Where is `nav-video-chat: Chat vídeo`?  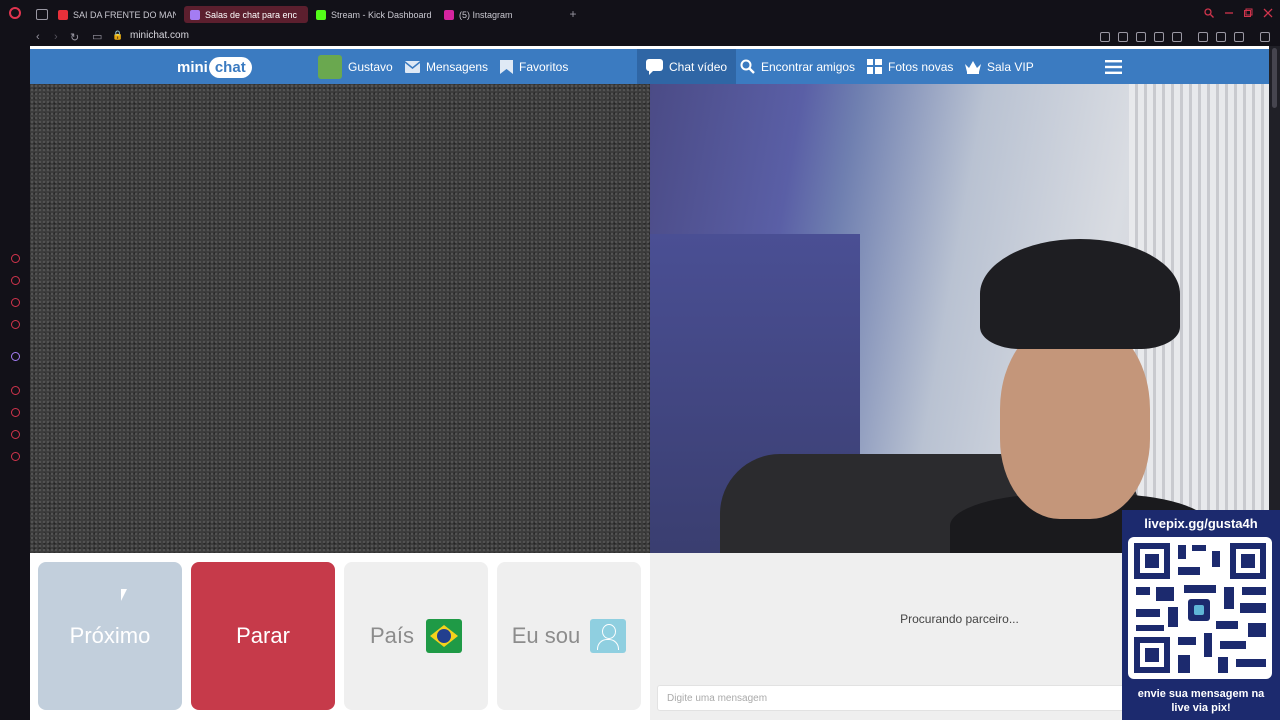 nav-video-chat: Chat vídeo is located at coordinates (687, 66).